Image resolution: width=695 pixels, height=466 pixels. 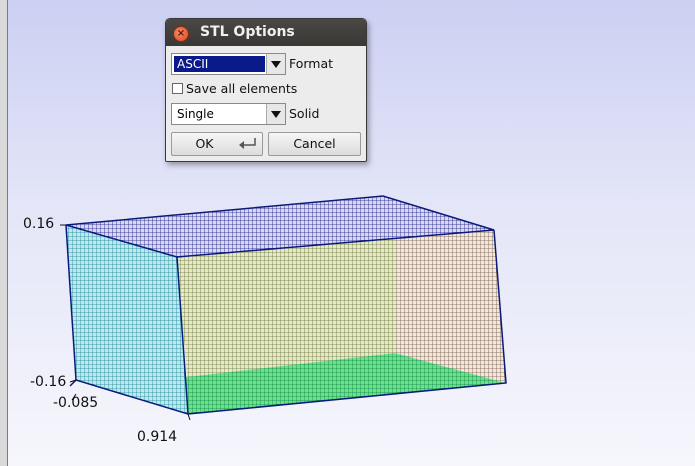 I want to click on dialog-titlebar: × STL Options, so click(x=266, y=32).